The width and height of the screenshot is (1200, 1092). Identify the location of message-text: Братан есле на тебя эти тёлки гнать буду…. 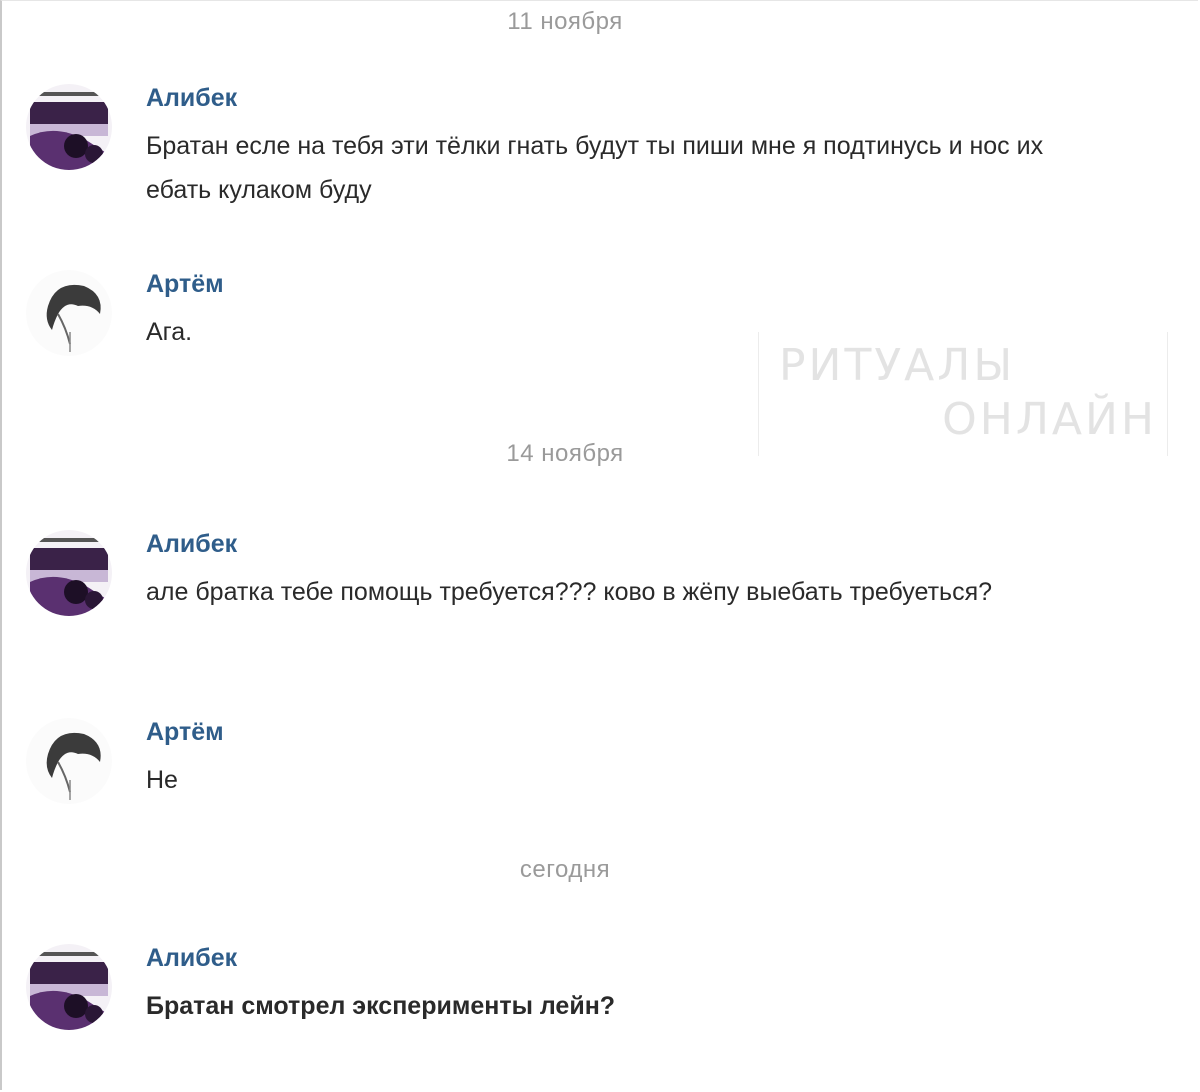
(595, 168).